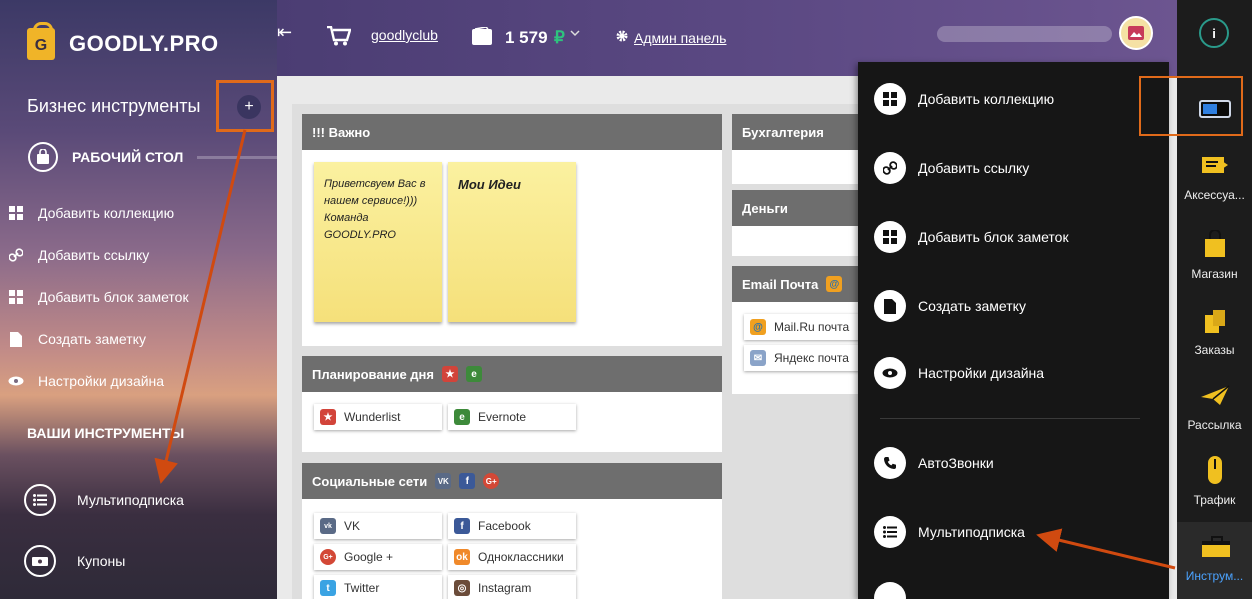  I want to click on note-icon, so click(890, 306).